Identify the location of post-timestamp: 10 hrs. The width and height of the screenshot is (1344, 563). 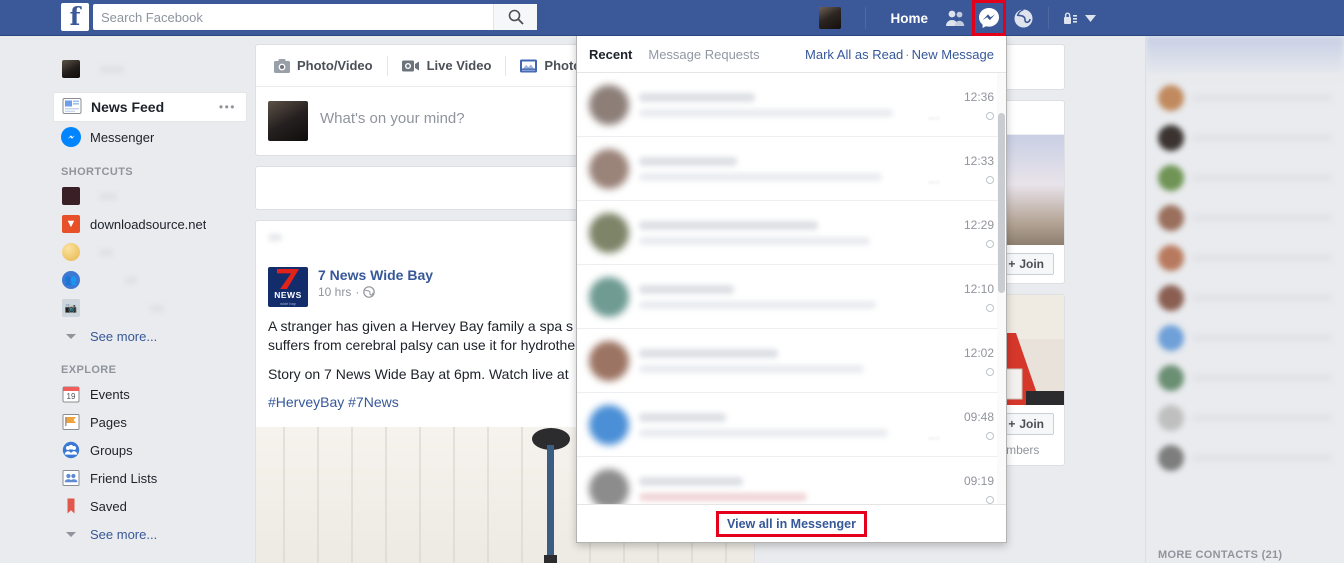
(334, 292).